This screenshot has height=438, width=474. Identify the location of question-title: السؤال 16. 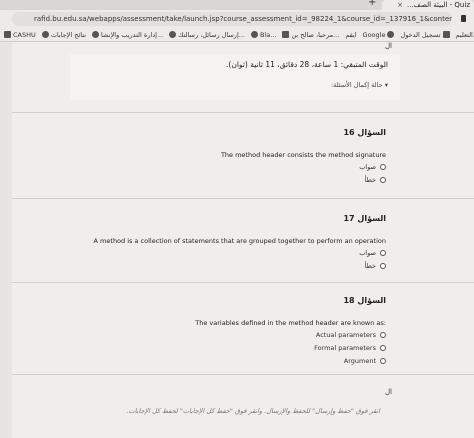
(364, 132).